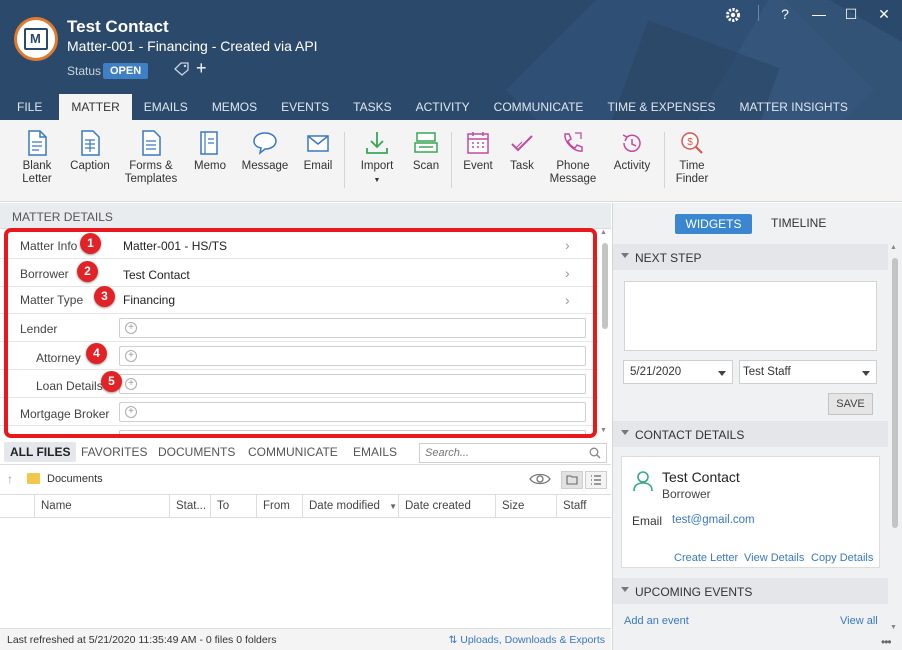 This screenshot has height=650, width=902. I want to click on next-step-section-header: NEXT STEP, so click(750, 257).